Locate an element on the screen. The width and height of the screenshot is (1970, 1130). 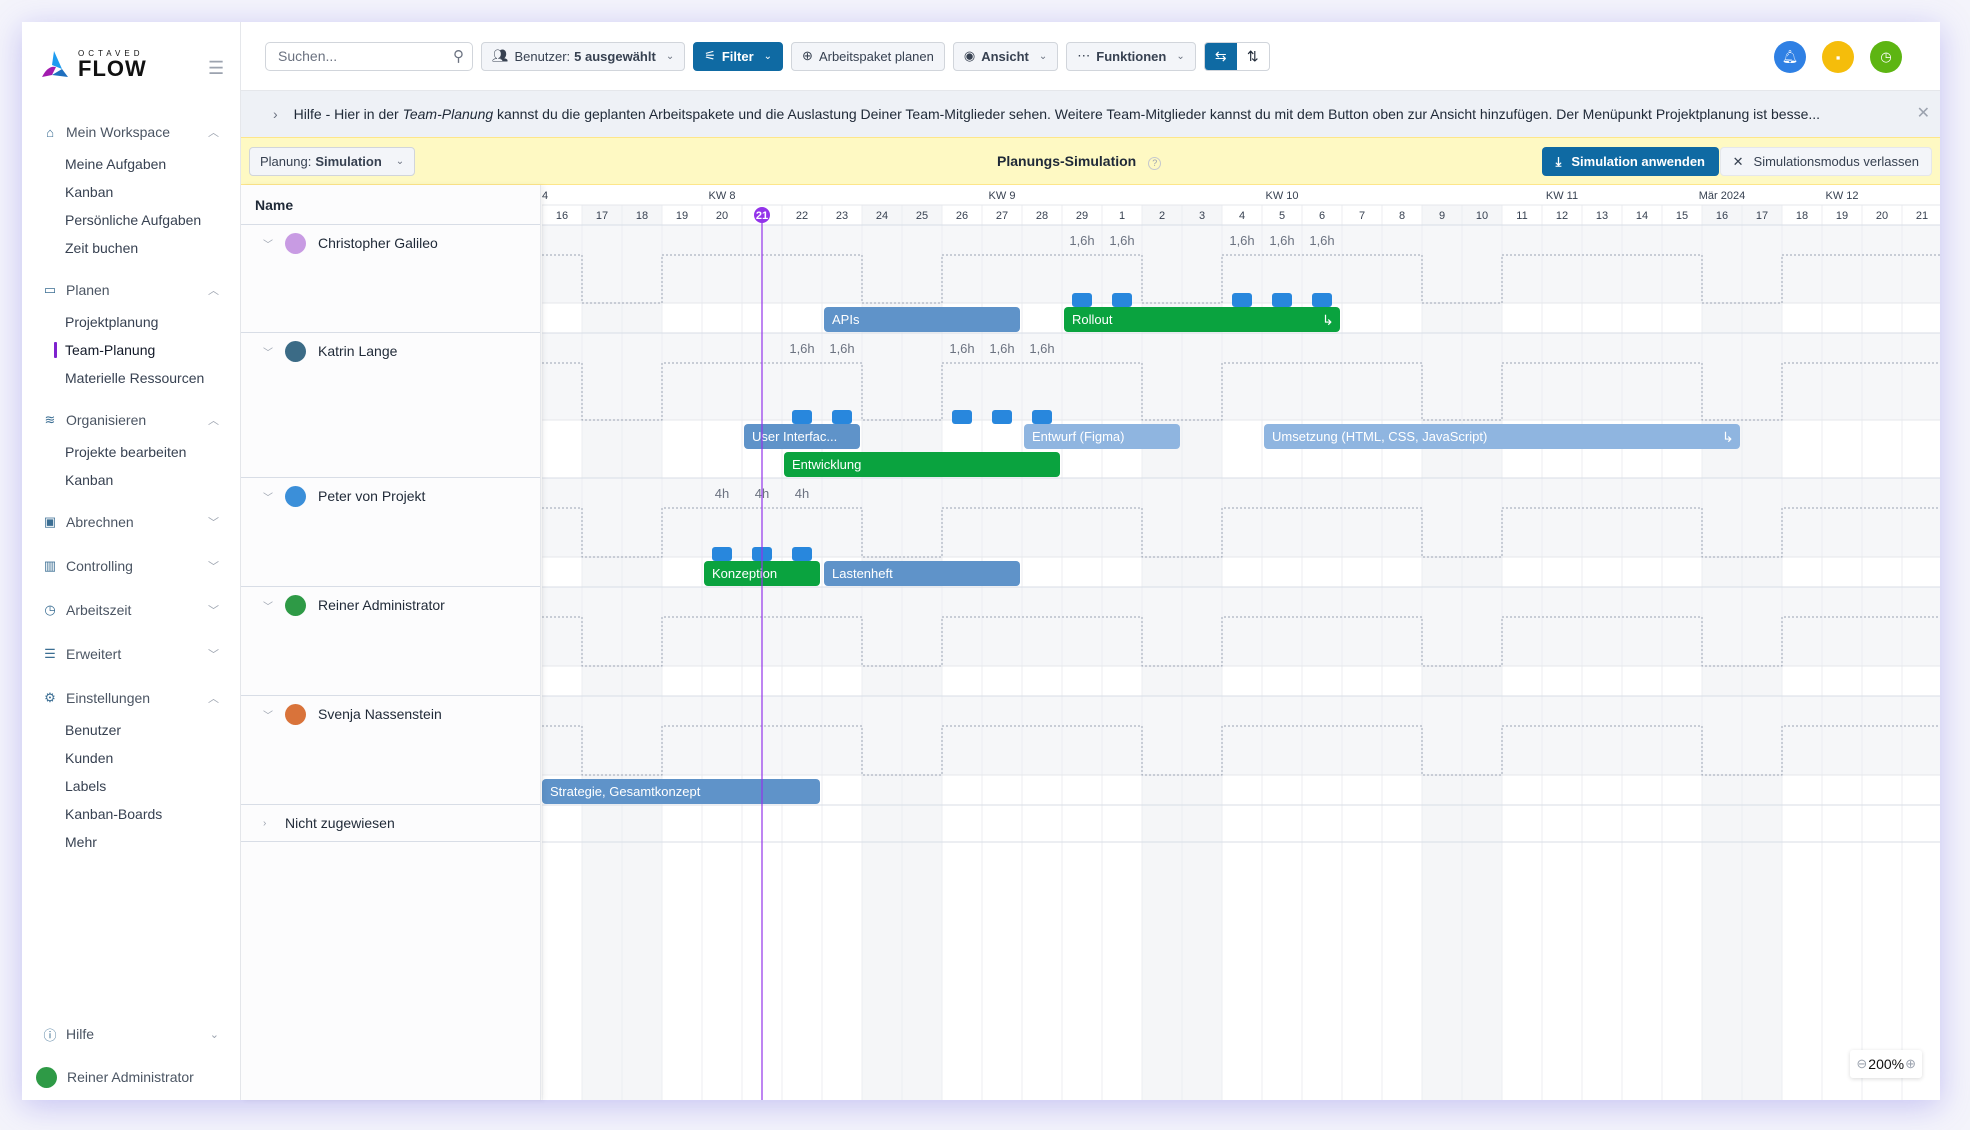
more-icon: ⋯ is located at coordinates (1084, 55).